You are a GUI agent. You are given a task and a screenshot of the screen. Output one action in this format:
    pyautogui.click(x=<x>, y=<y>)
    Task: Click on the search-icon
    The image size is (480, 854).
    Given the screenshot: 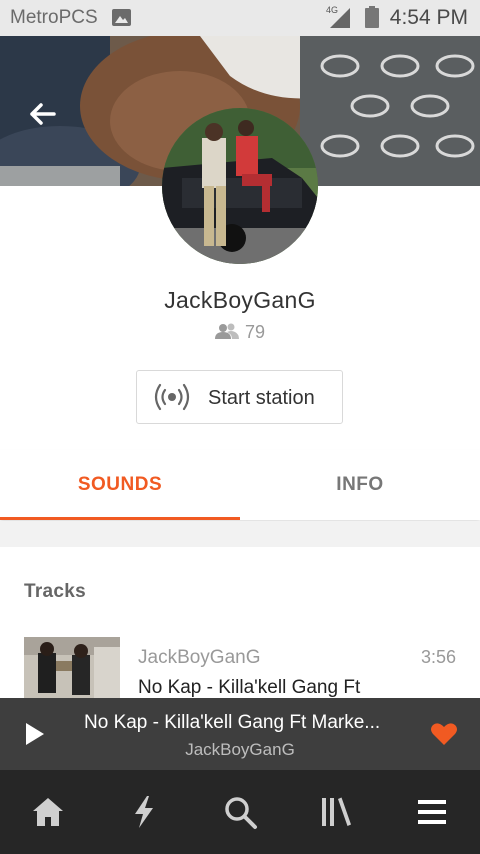 What is the action you would take?
    pyautogui.click(x=241, y=813)
    